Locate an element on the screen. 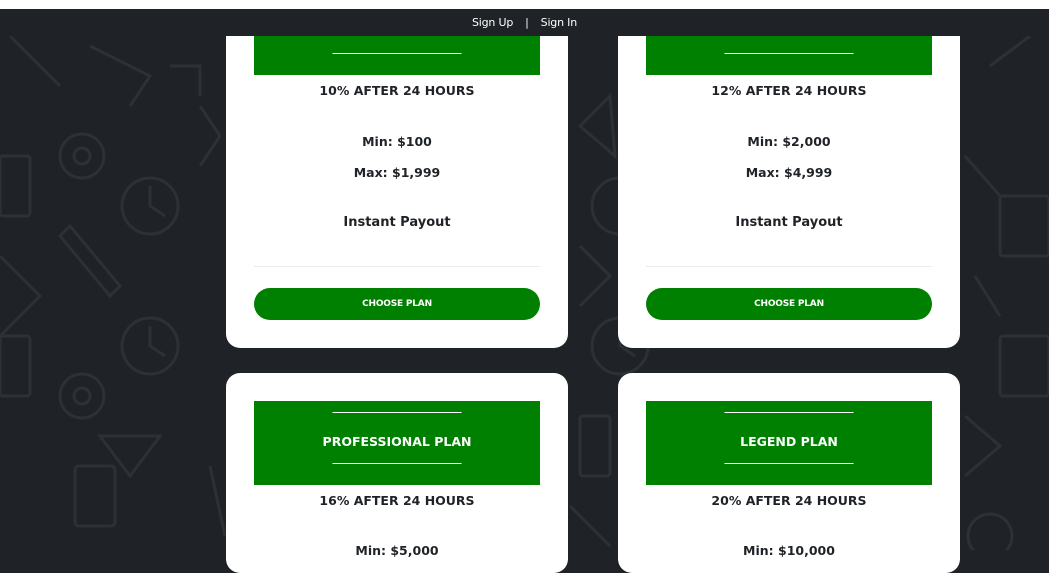 The height and width of the screenshot is (573, 1049). plan-rate: 20% AFTER 24 HOURS is located at coordinates (789, 500).